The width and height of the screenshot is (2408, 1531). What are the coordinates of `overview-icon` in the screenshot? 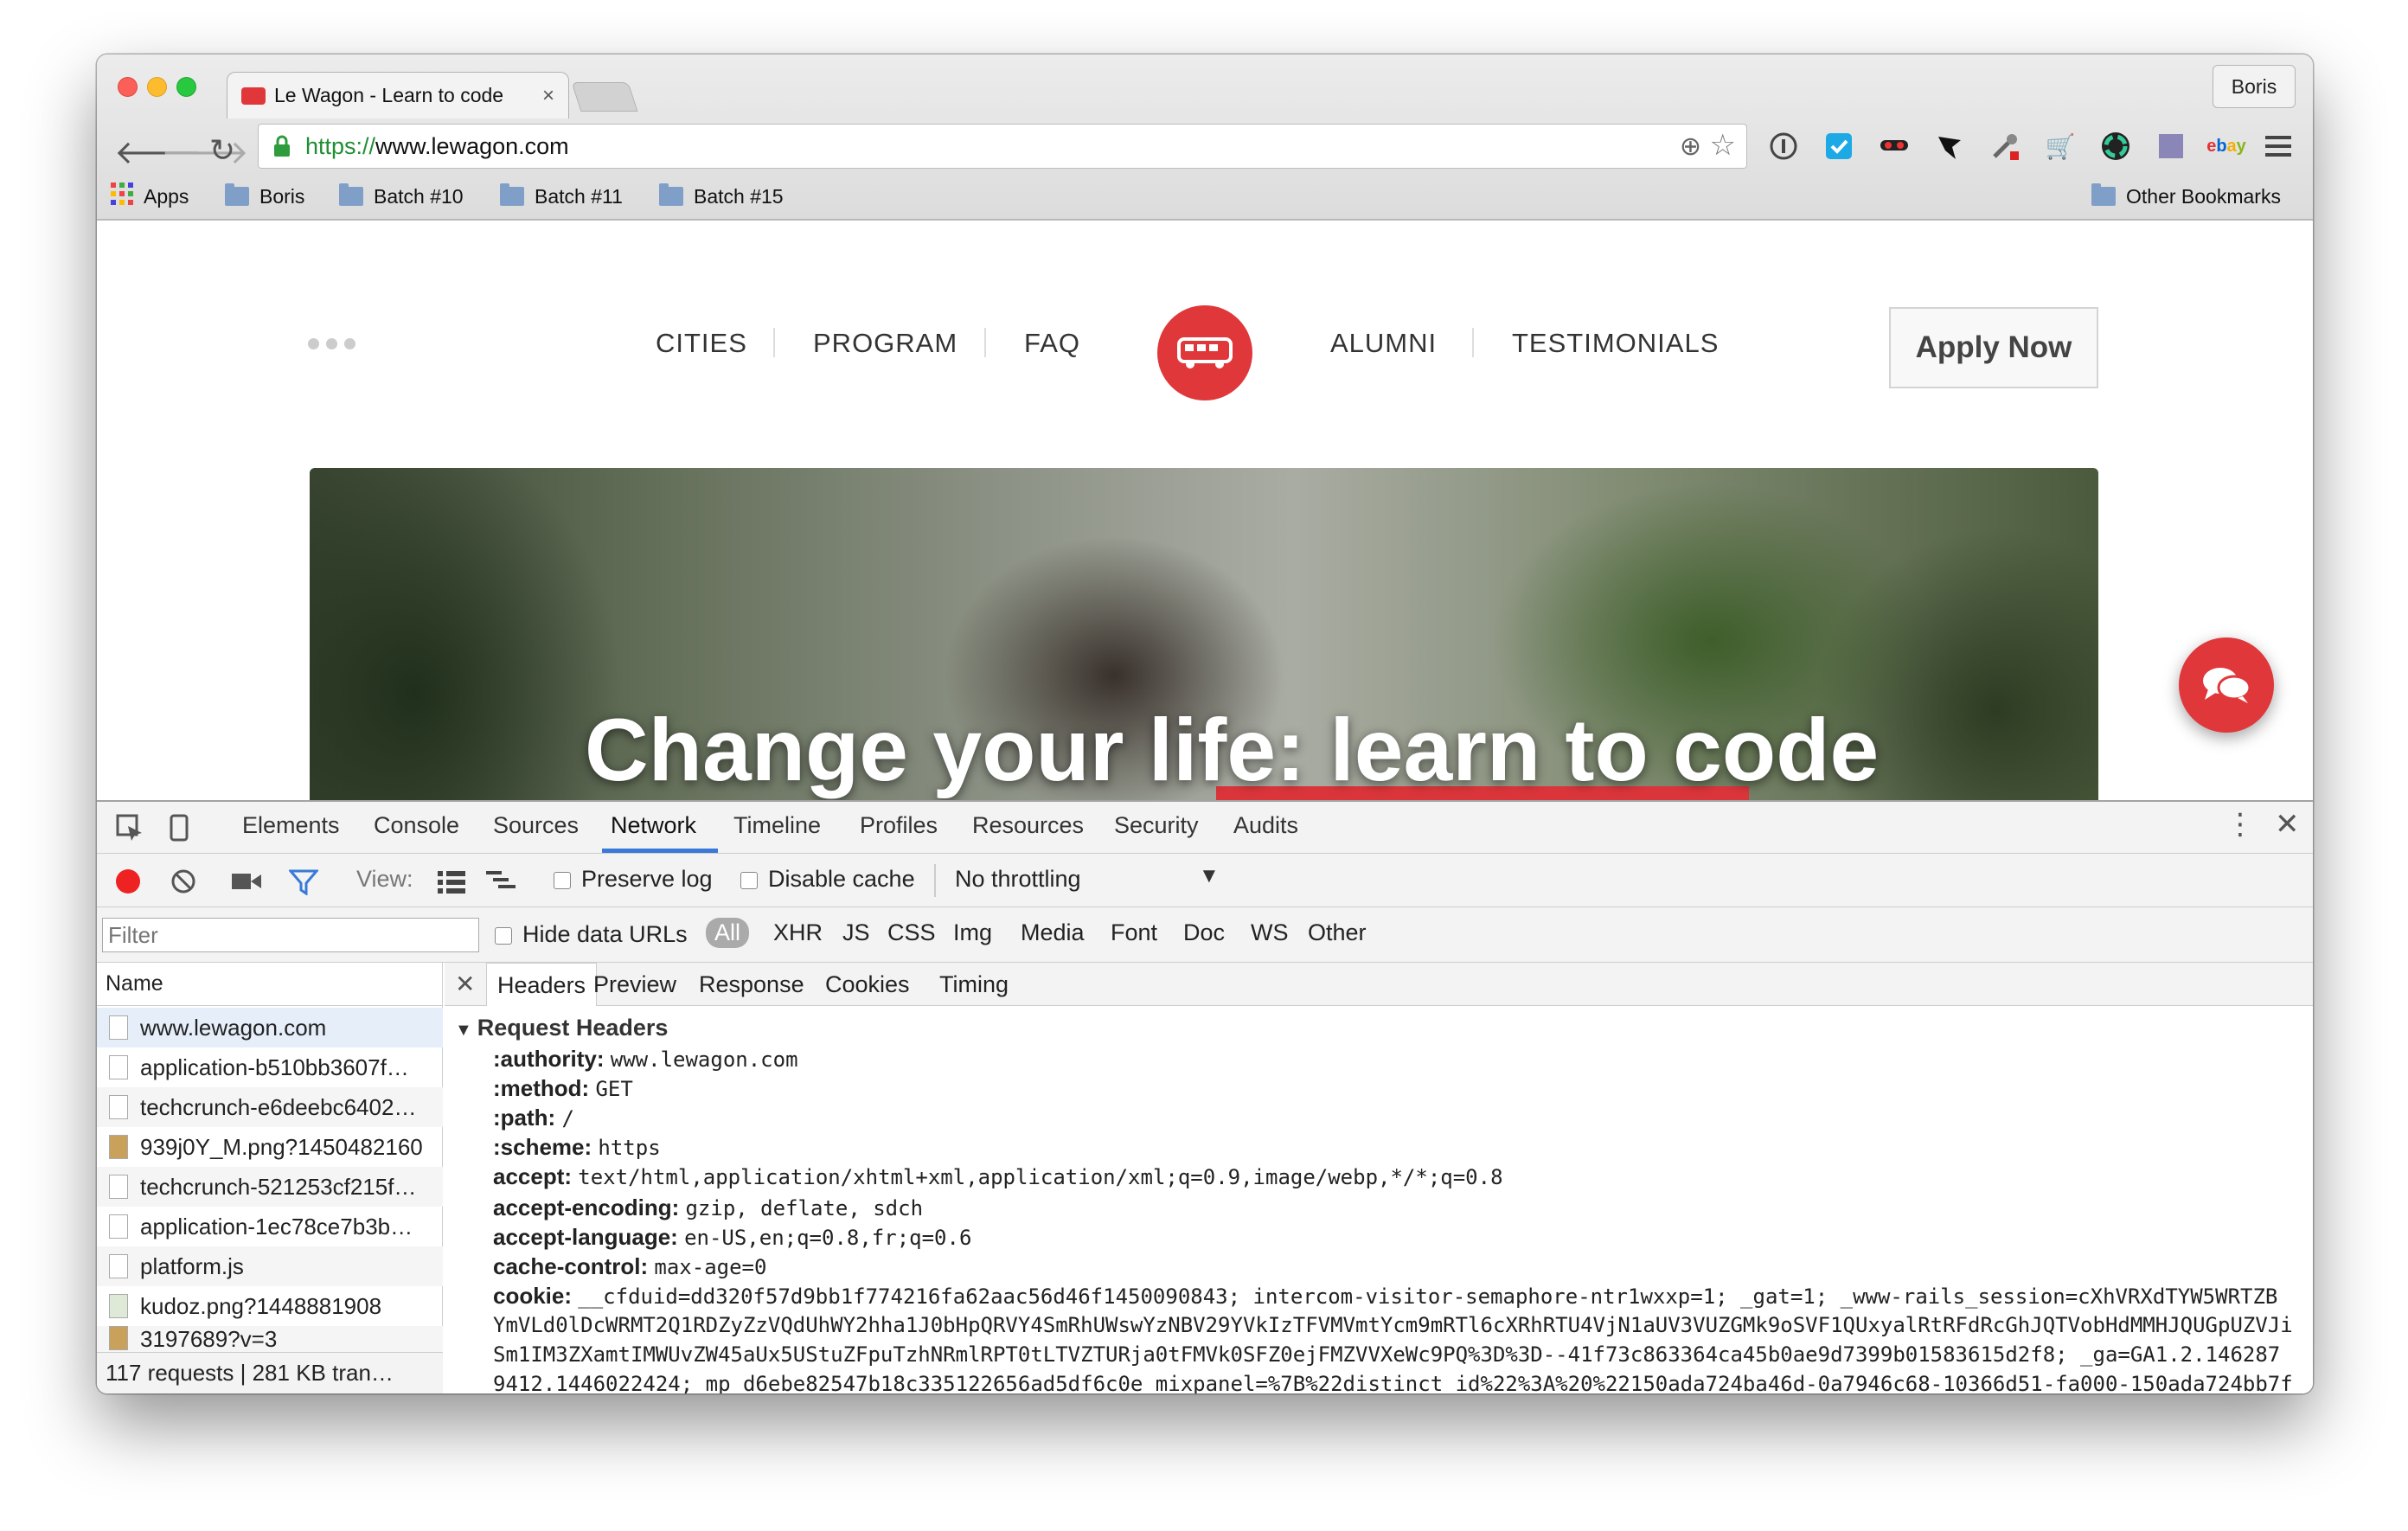 It's located at (501, 884).